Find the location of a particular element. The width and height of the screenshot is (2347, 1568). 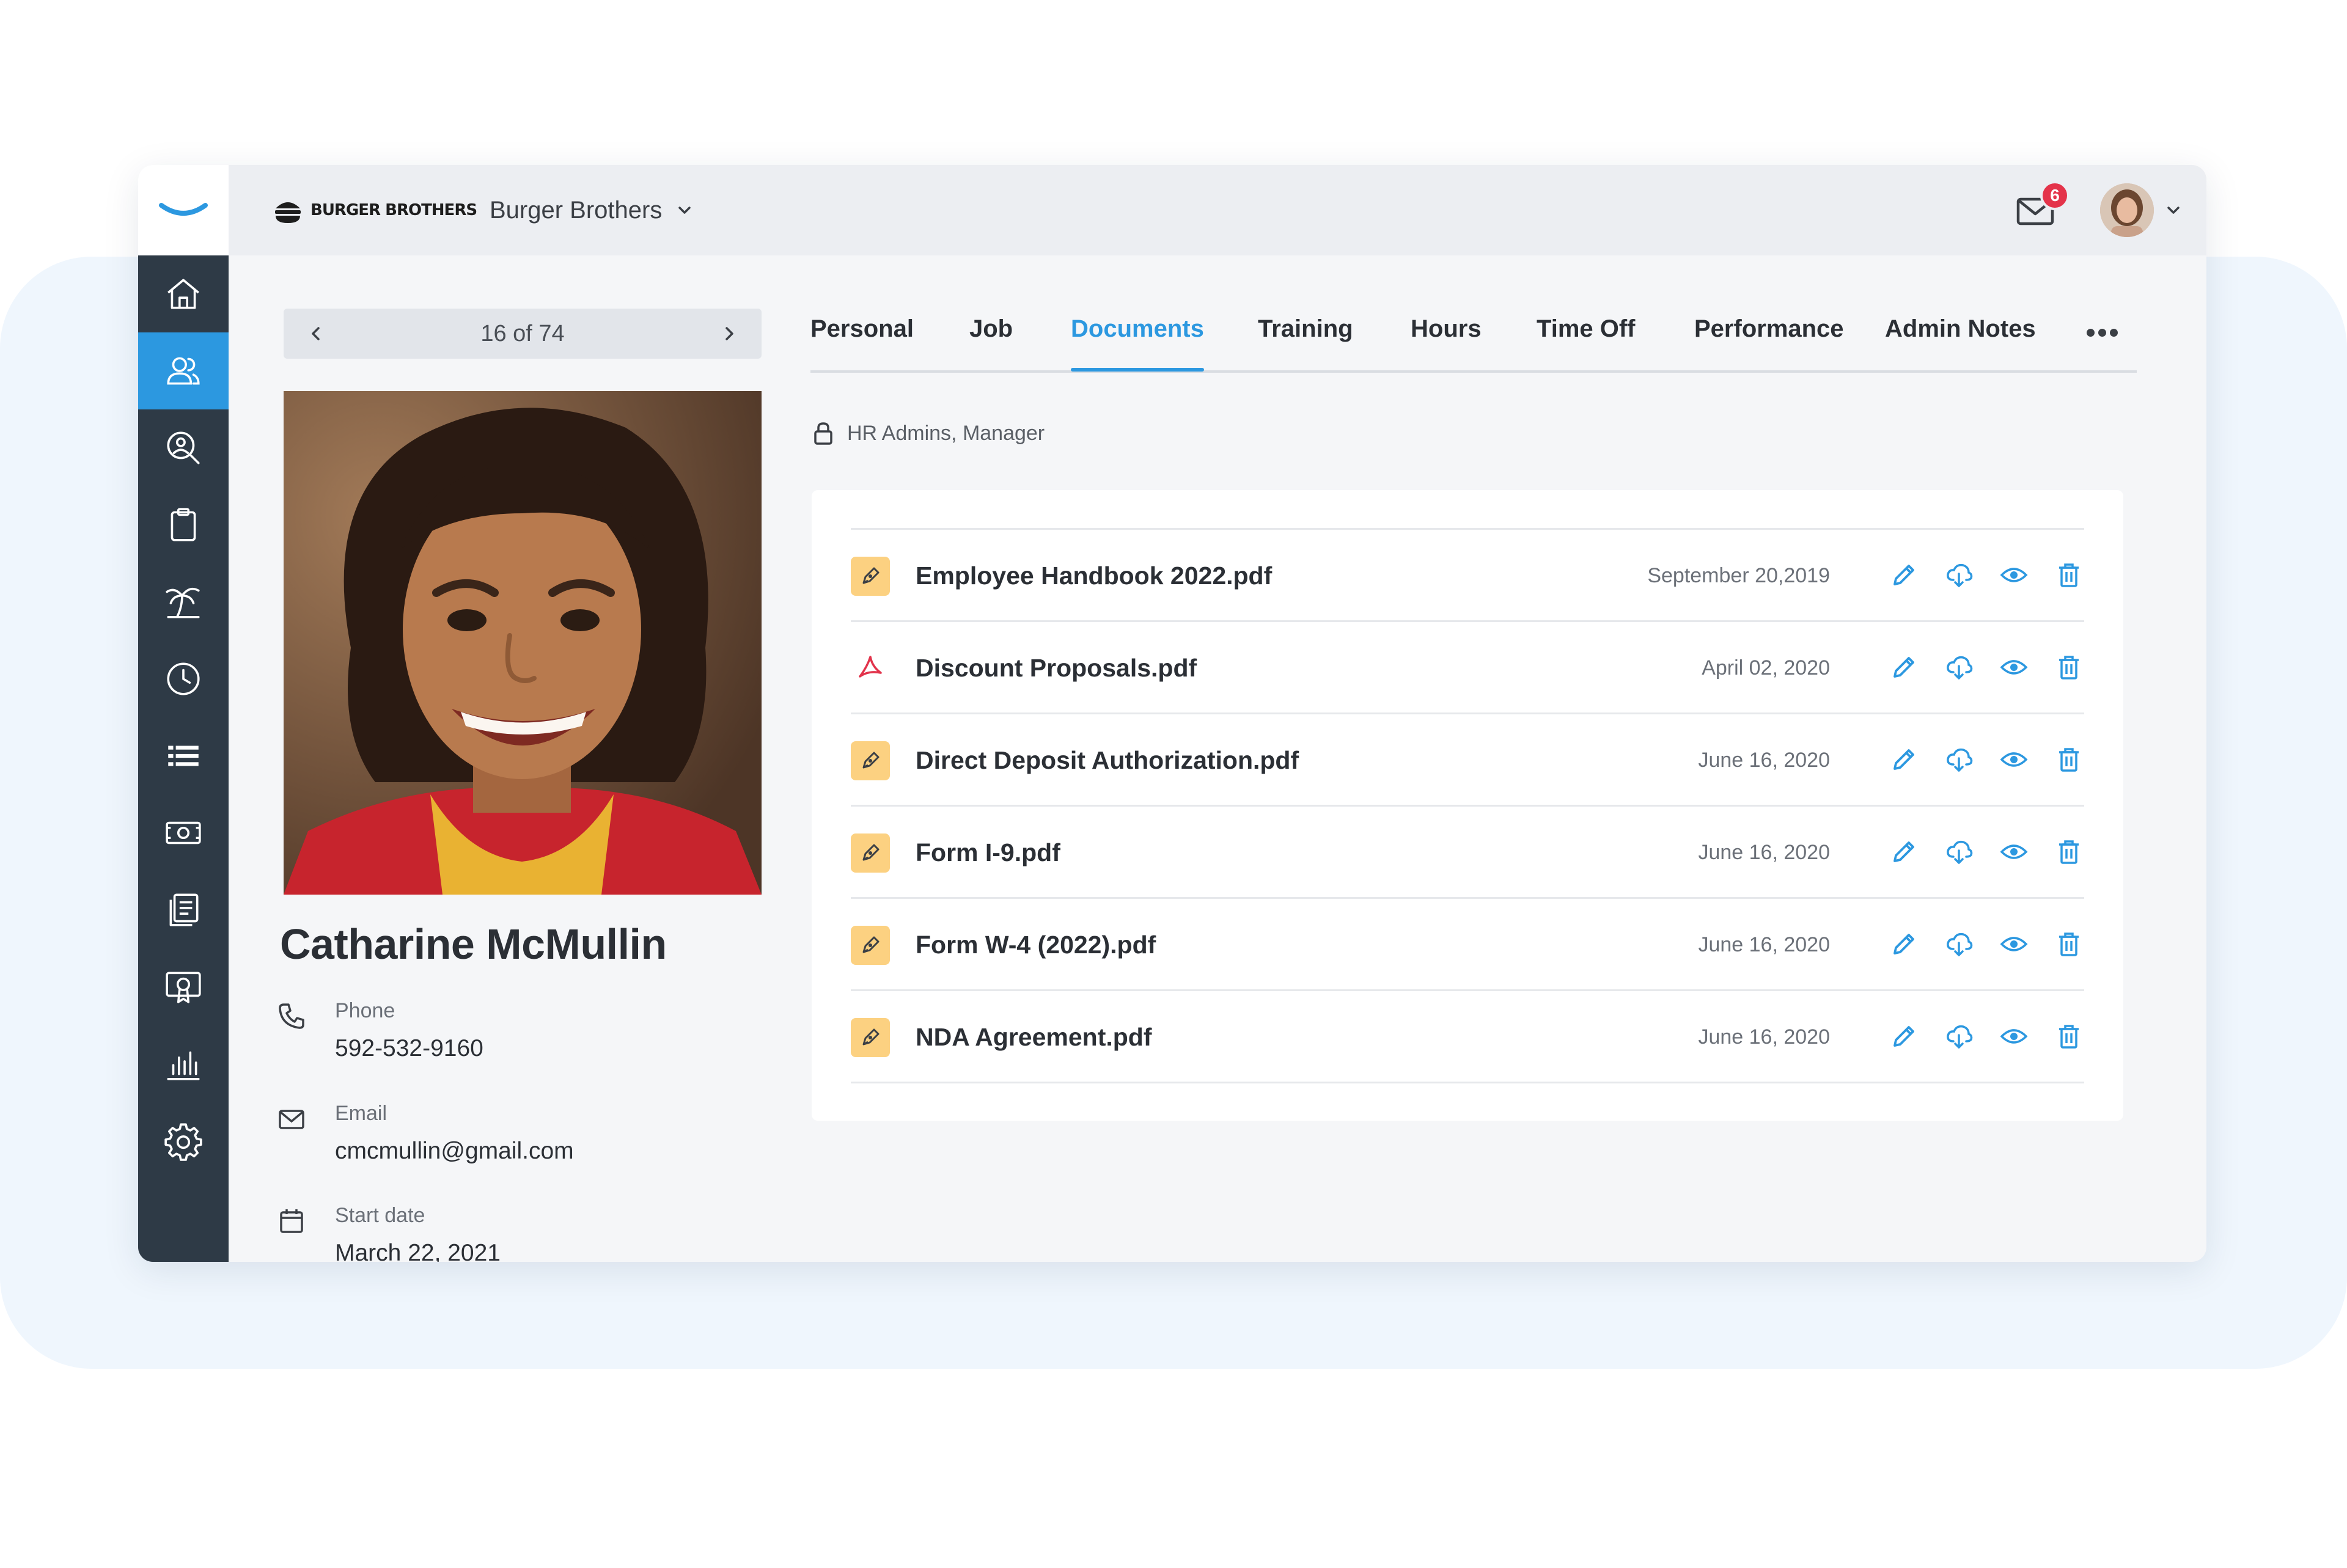

table-row: NDA Agreement.pdf June 16, 2020 is located at coordinates (1468, 1037).